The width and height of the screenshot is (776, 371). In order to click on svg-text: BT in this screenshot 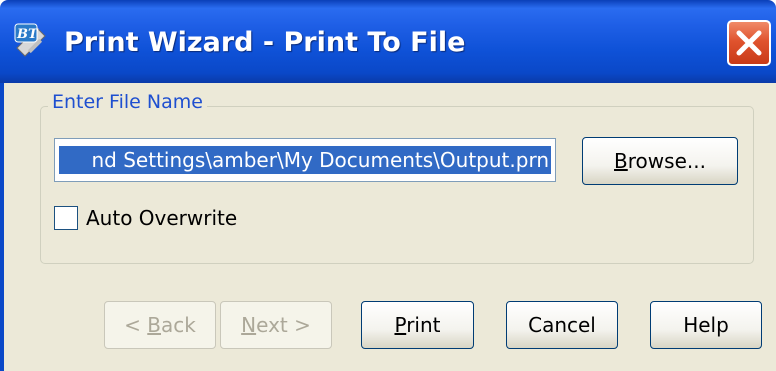, I will do `click(27, 34)`.